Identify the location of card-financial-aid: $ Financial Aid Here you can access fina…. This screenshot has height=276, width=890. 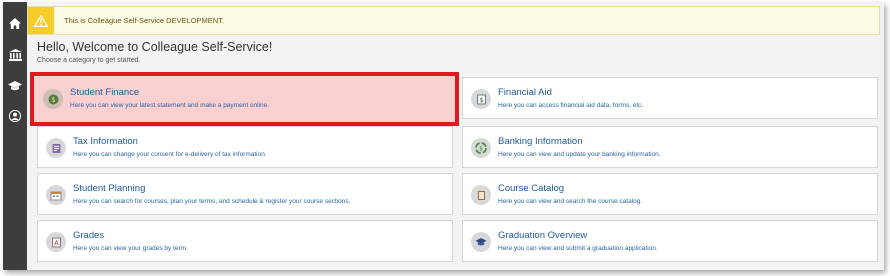
(670, 98).